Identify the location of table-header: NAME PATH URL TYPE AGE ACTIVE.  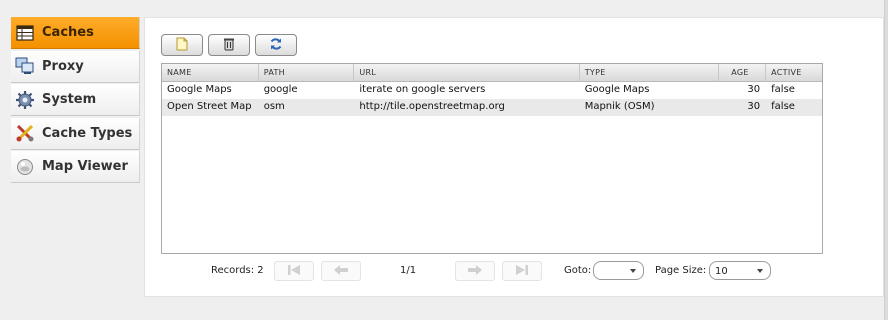
(492, 73).